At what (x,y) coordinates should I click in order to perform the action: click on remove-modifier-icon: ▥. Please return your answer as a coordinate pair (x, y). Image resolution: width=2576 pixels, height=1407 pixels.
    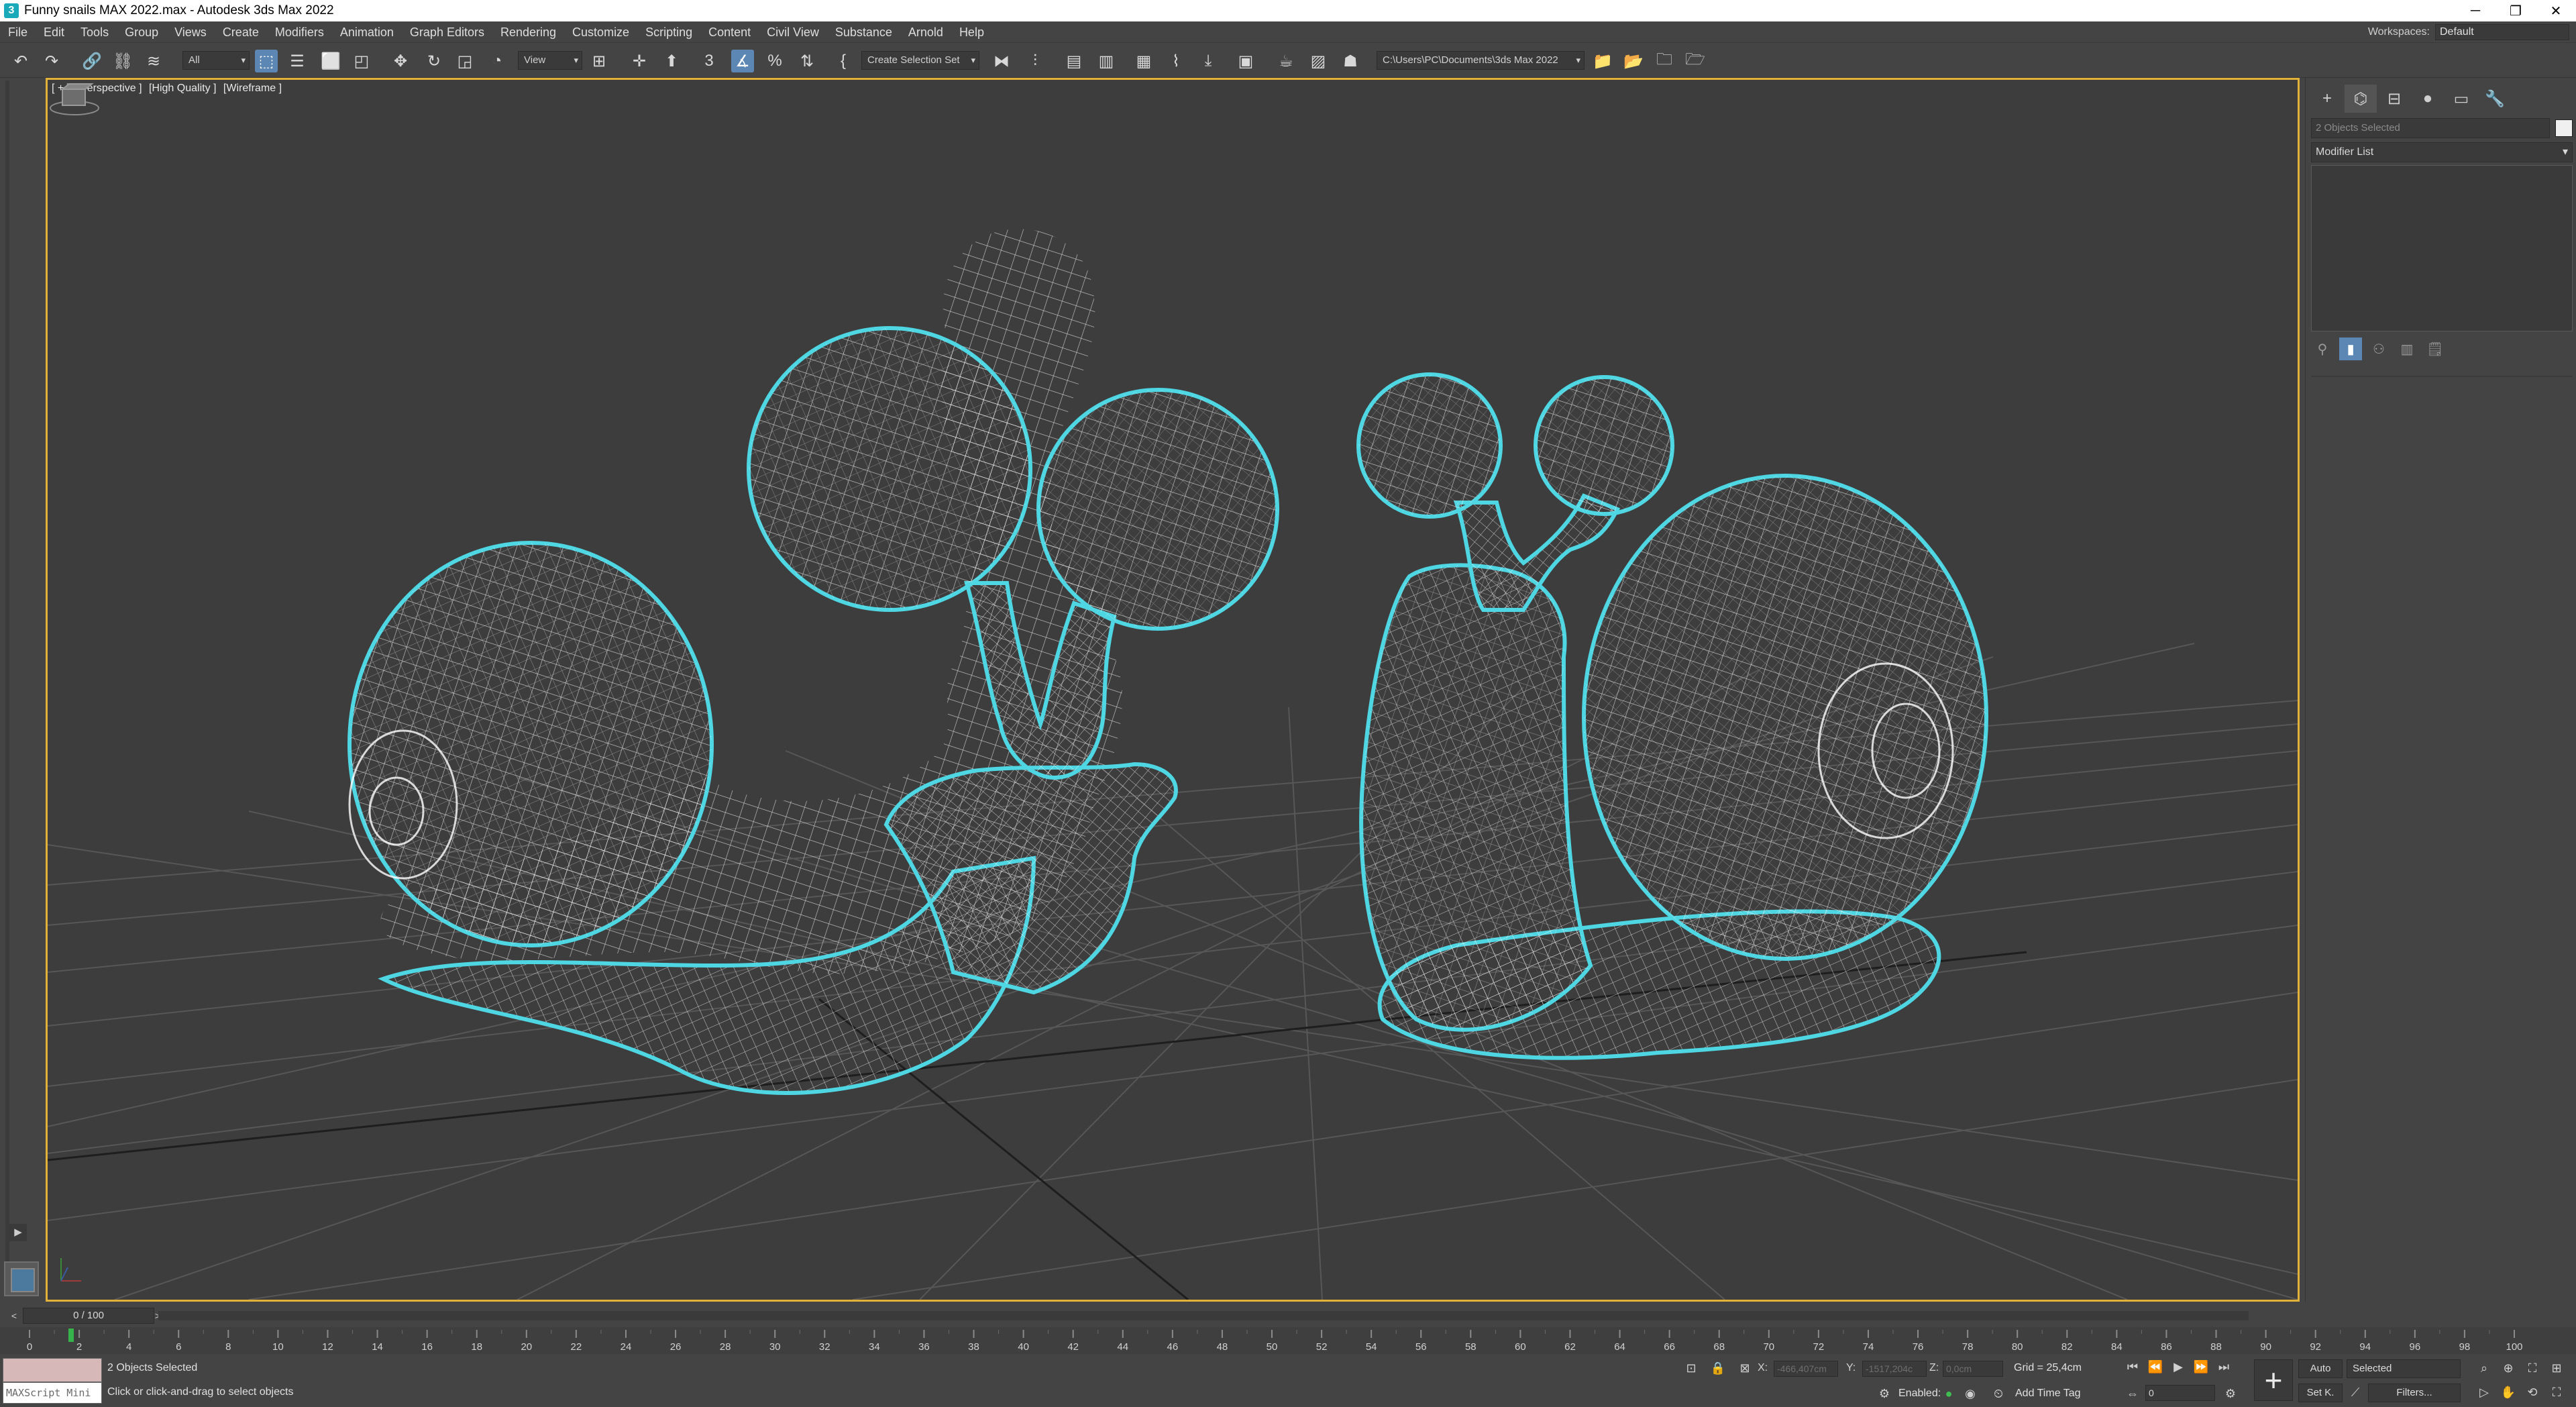
    Looking at the image, I should click on (2407, 349).